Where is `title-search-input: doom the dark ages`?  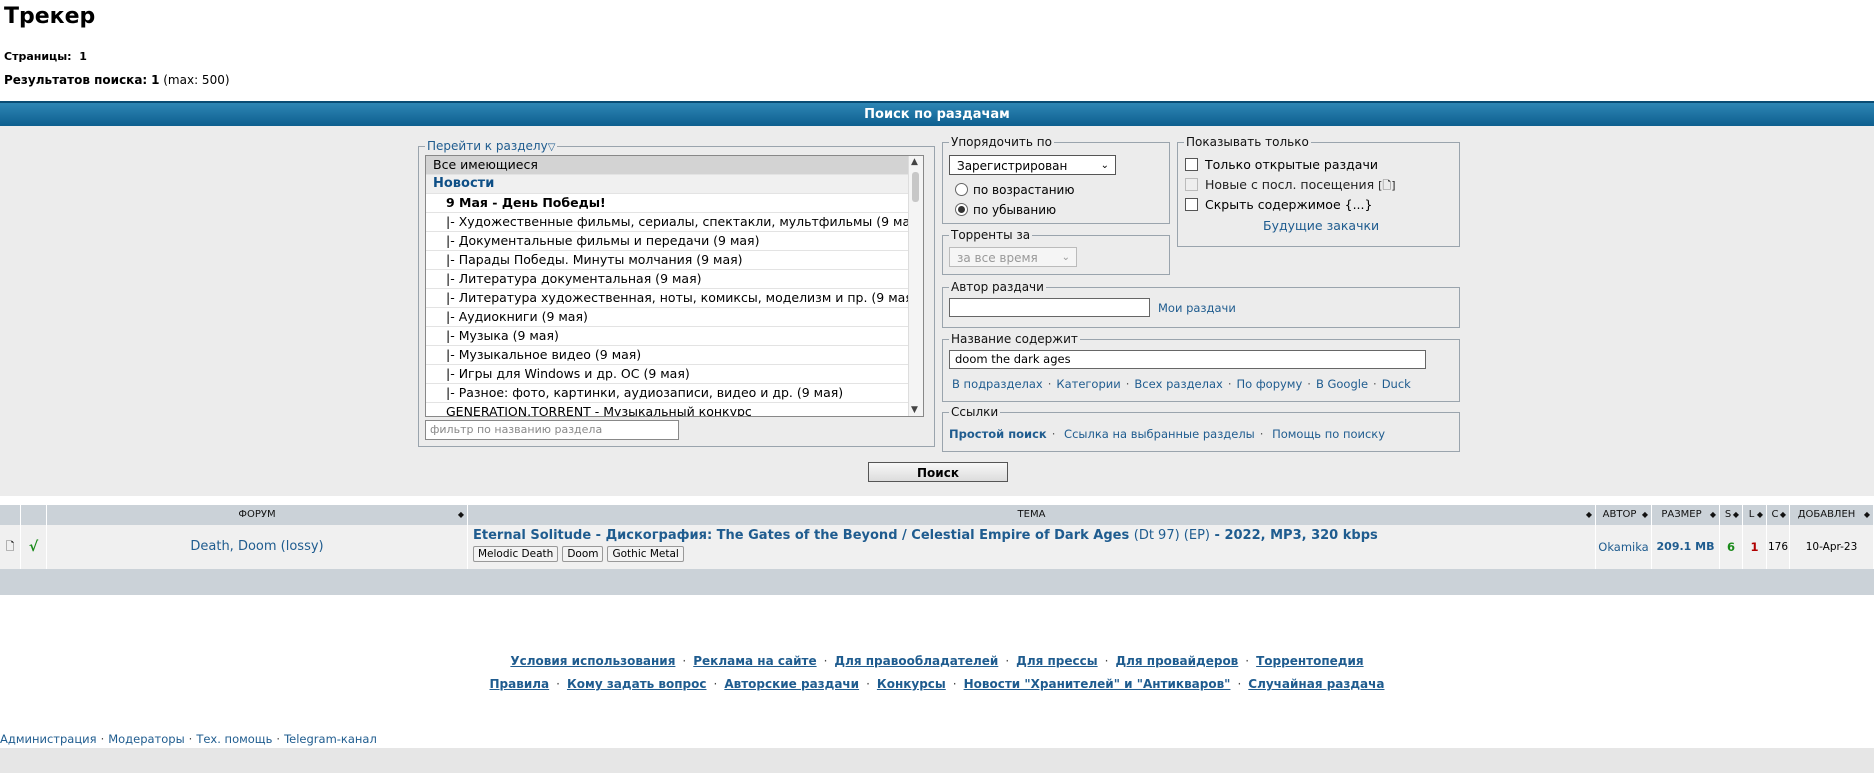 title-search-input: doom the dark ages is located at coordinates (1187, 359).